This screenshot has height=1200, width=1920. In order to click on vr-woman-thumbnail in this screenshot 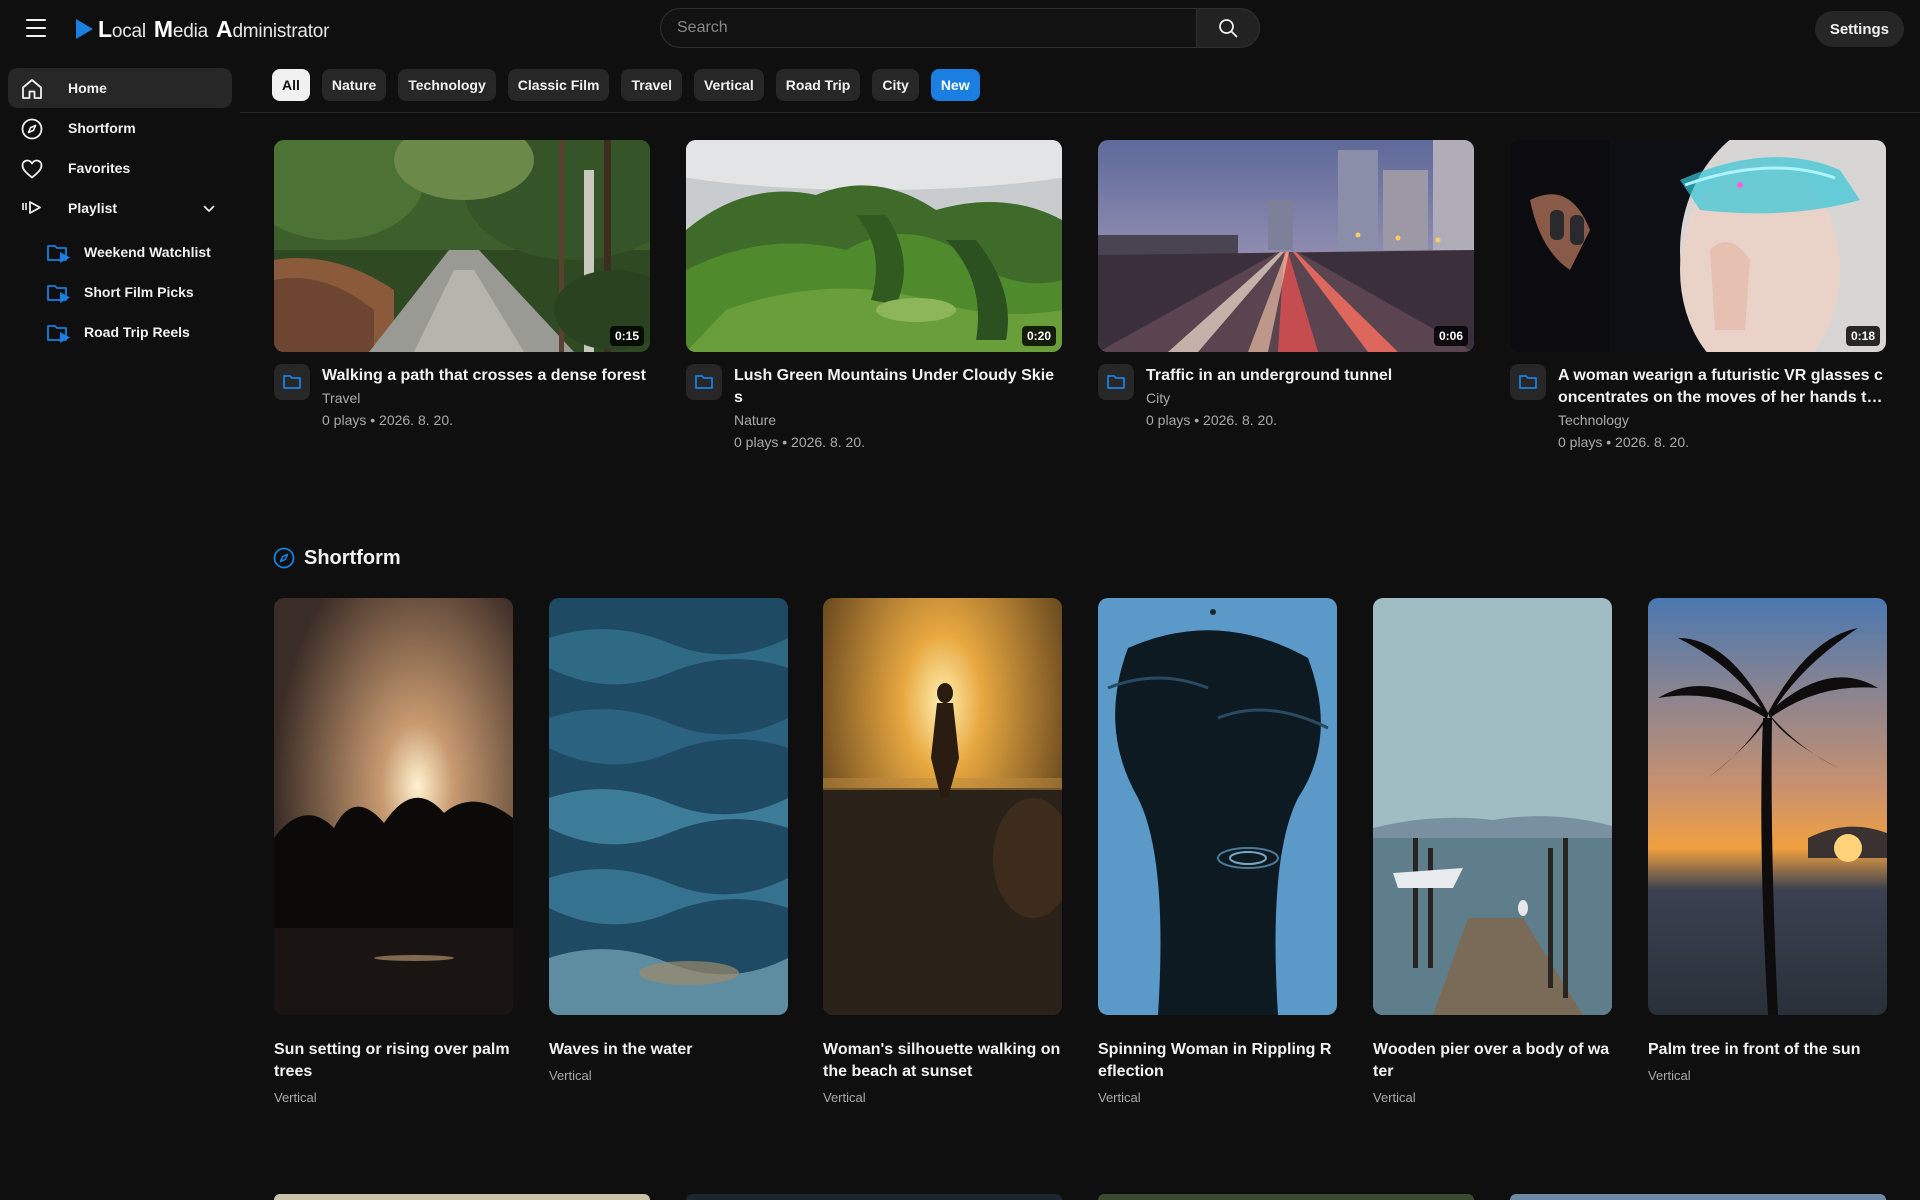, I will do `click(1698, 246)`.